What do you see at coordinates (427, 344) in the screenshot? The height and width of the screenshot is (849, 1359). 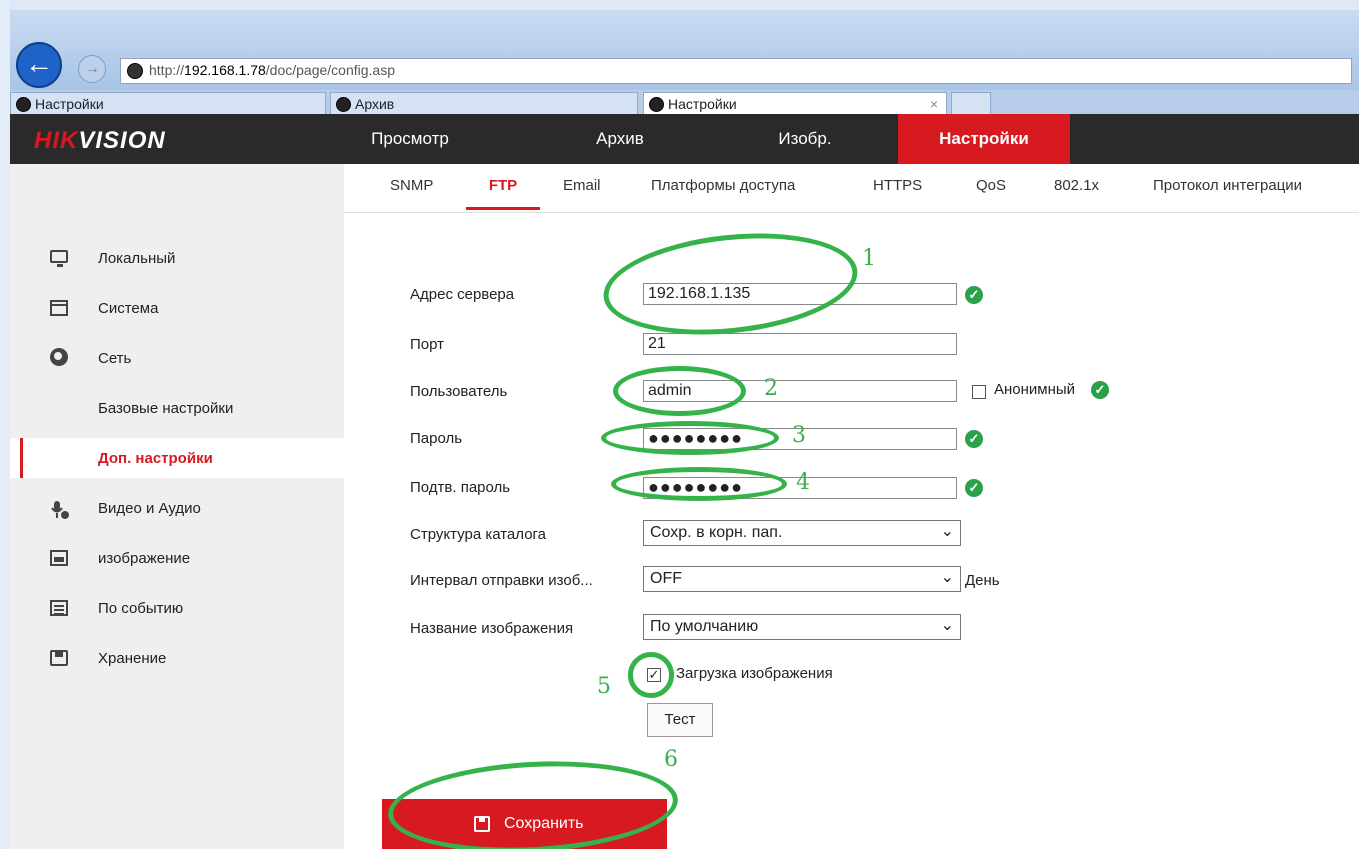 I see `port-label: Порт` at bounding box center [427, 344].